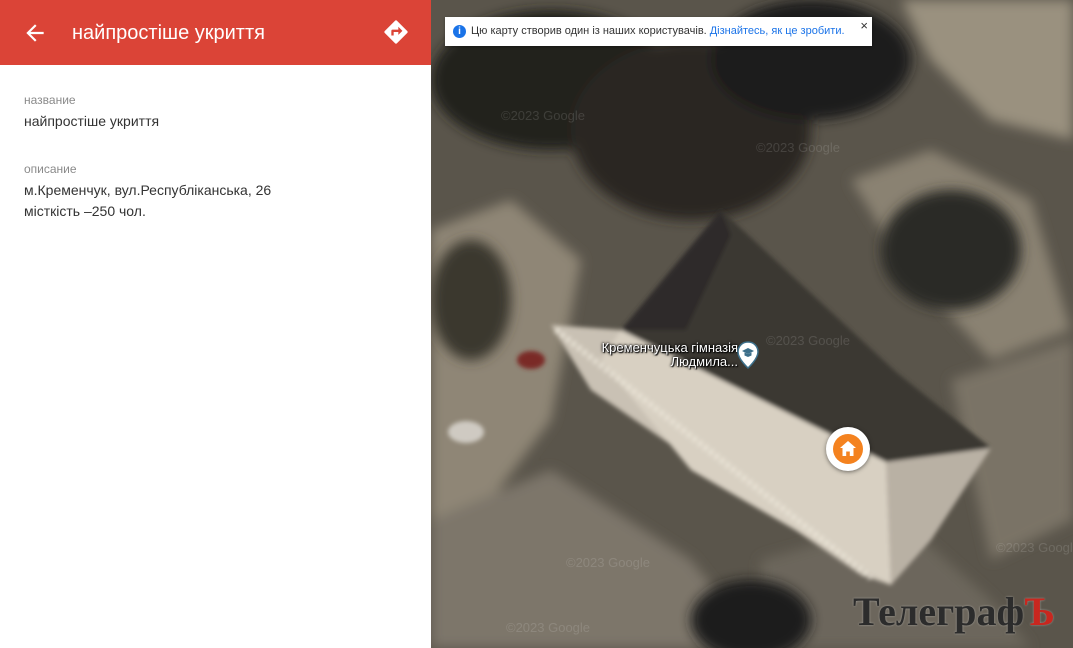  Describe the element at coordinates (92, 121) in the screenshot. I see `name-value: найпростіше укриття` at that location.